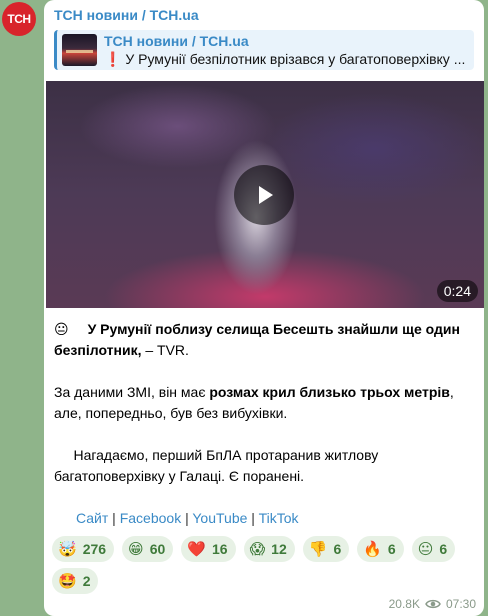 This screenshot has width=488, height=616. What do you see at coordinates (126, 15) in the screenshot?
I see `channel-name: ТСН новини / TCH.ua` at bounding box center [126, 15].